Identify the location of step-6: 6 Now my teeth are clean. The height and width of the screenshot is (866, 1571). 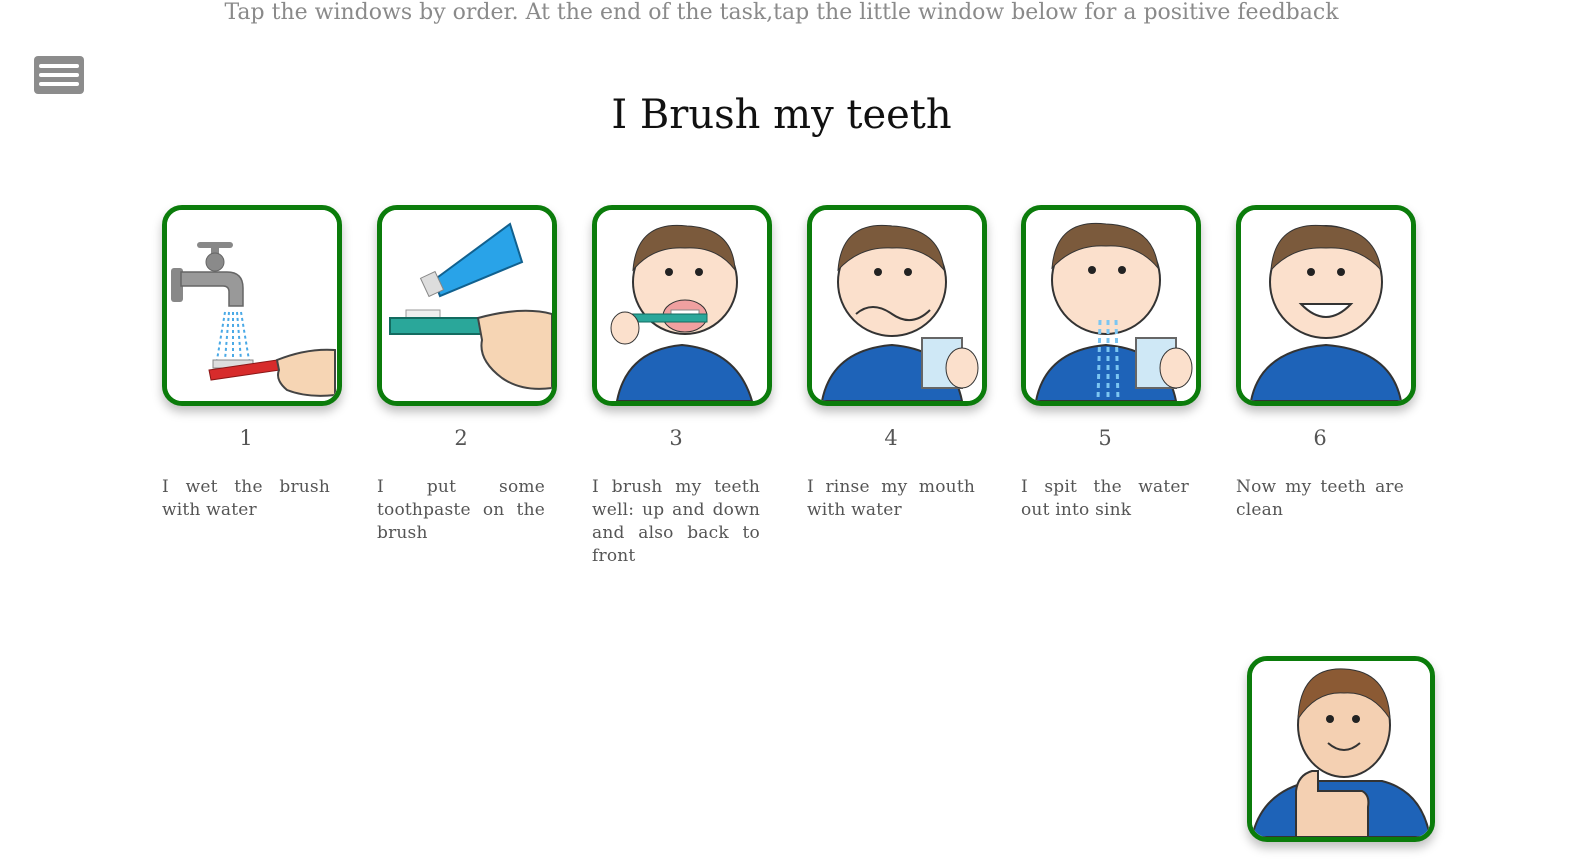
(1326, 363).